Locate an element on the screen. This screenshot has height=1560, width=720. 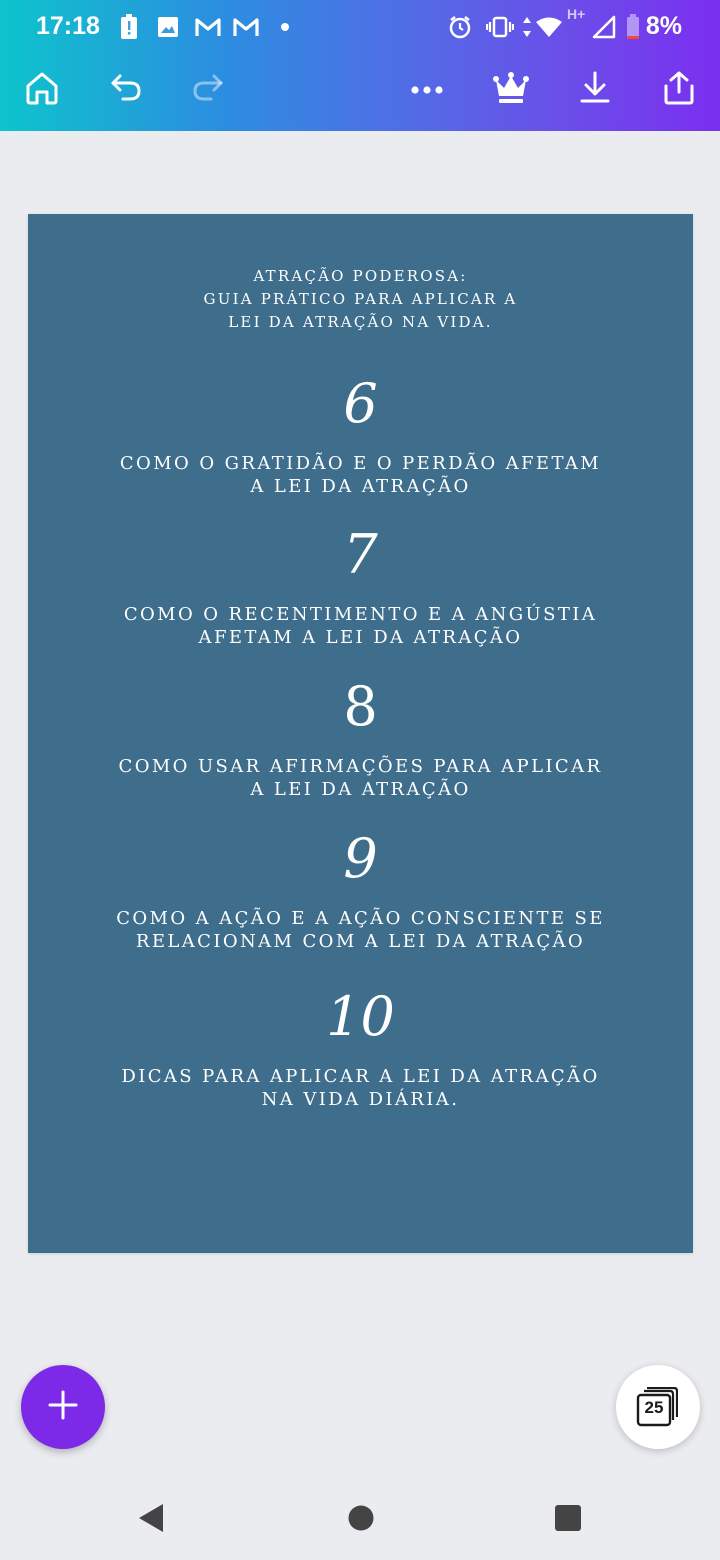
share-button is located at coordinates (679, 90).